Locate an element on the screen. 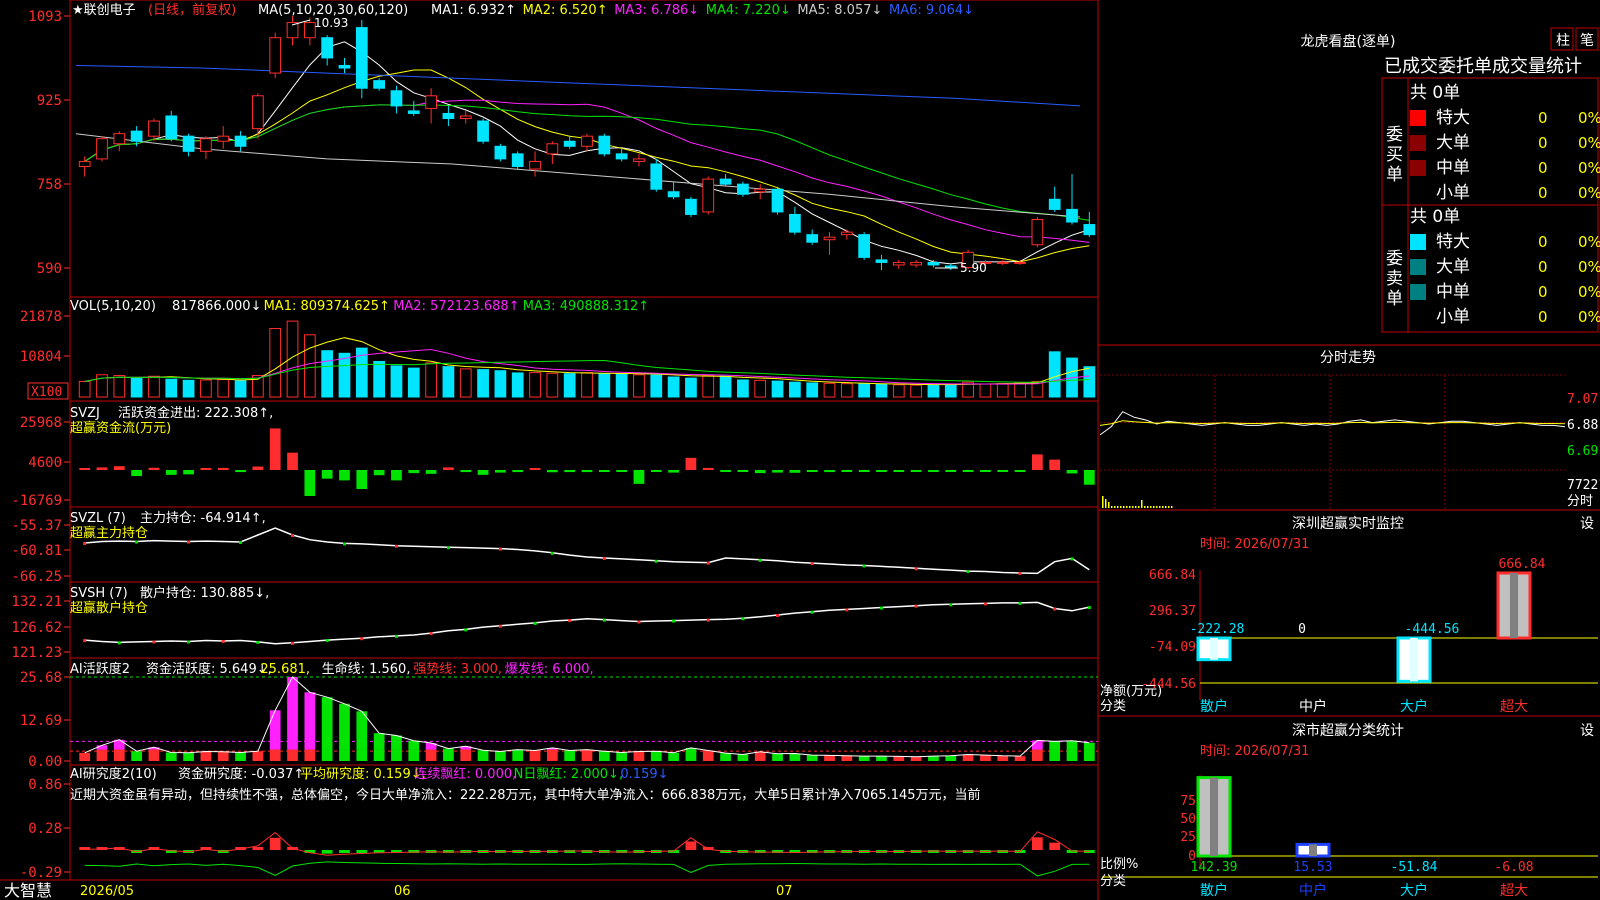 This screenshot has height=900, width=1600. monitor-bar-center is located at coordinates (1514, 605).